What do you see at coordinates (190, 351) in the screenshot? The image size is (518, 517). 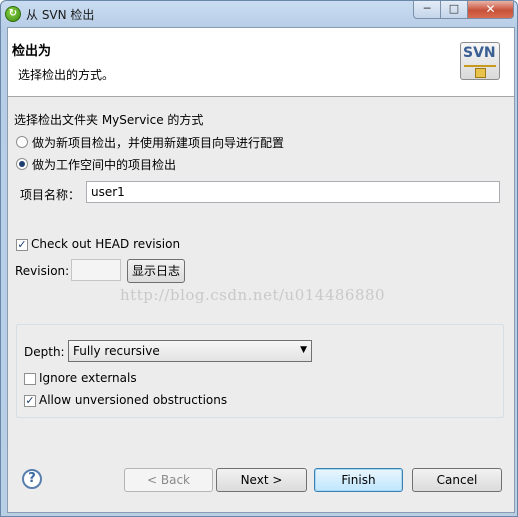 I see `depth-select: Fully recursive ▼` at bounding box center [190, 351].